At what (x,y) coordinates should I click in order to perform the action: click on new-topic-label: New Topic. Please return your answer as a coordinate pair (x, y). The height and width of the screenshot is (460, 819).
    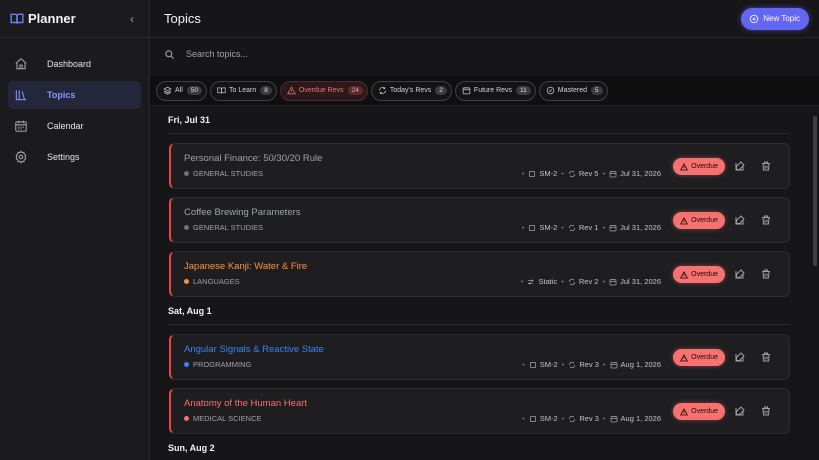
    Looking at the image, I should click on (781, 18).